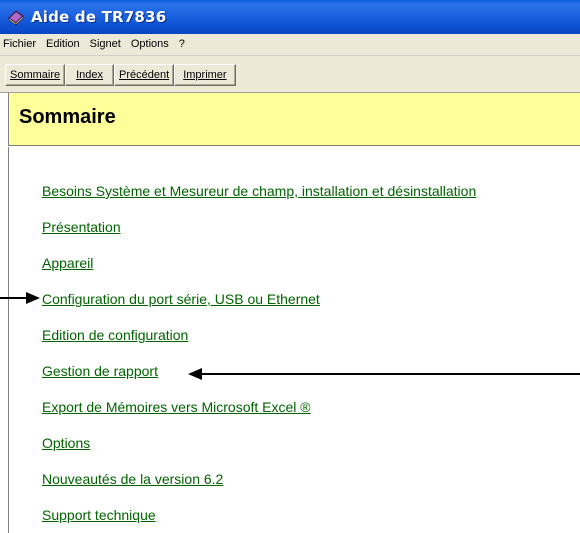  Describe the element at coordinates (259, 452) in the screenshot. I see `topic-link-options: Options` at that location.